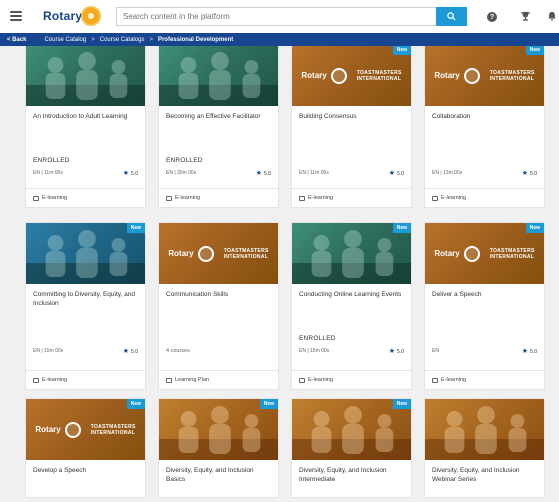 Image resolution: width=559 pixels, height=502 pixels. Describe the element at coordinates (16, 16) in the screenshot. I see `menu-icon` at that location.